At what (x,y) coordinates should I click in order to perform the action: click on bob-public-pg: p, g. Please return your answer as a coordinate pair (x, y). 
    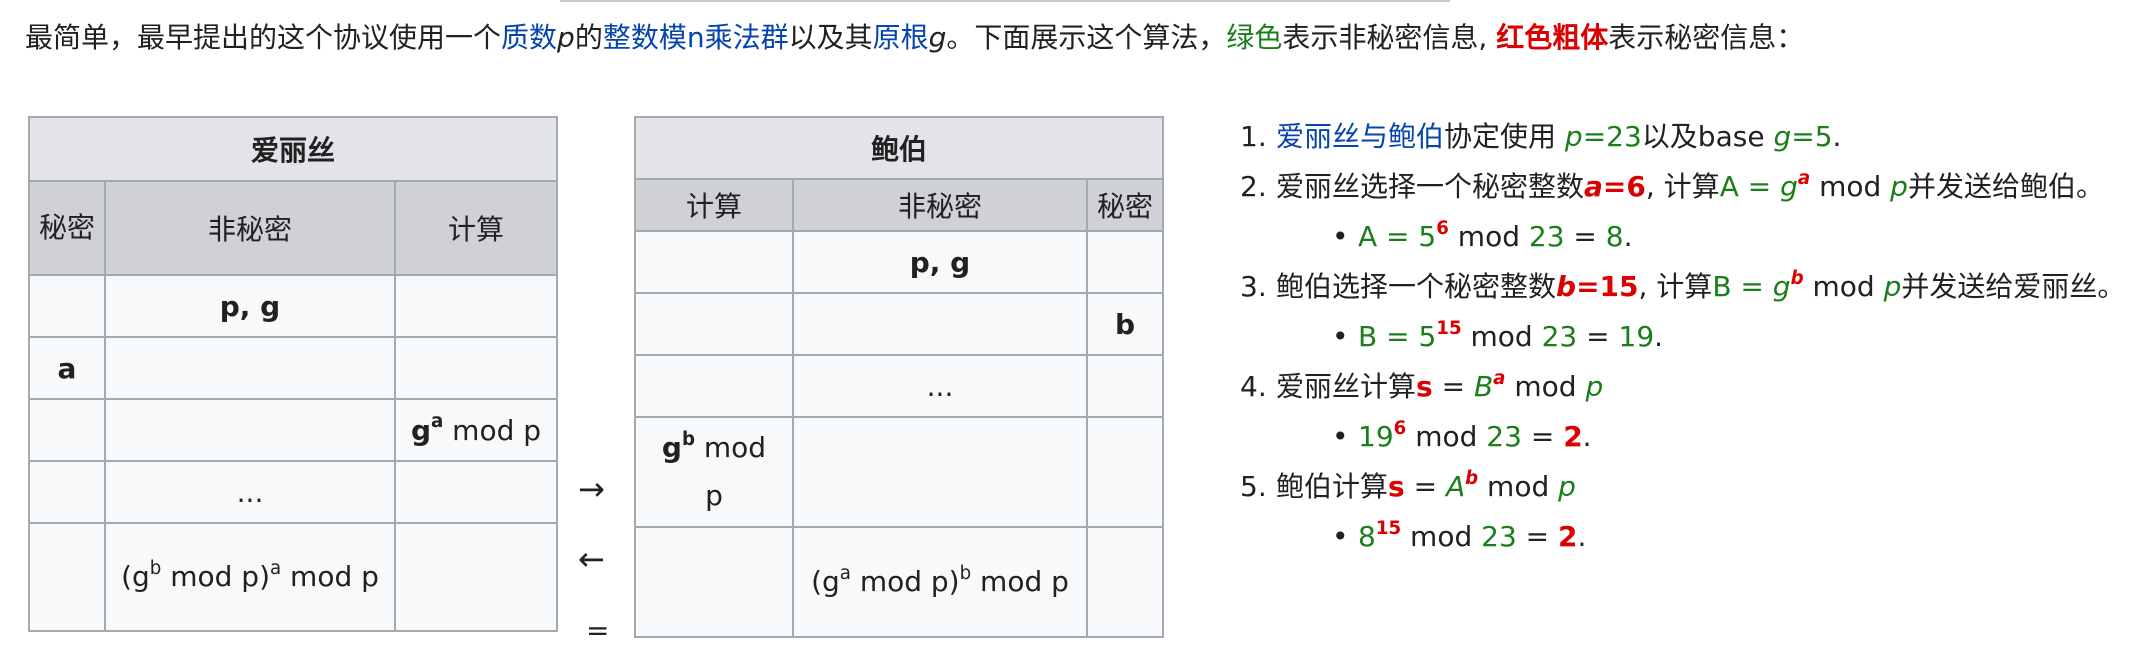
    Looking at the image, I should click on (940, 262).